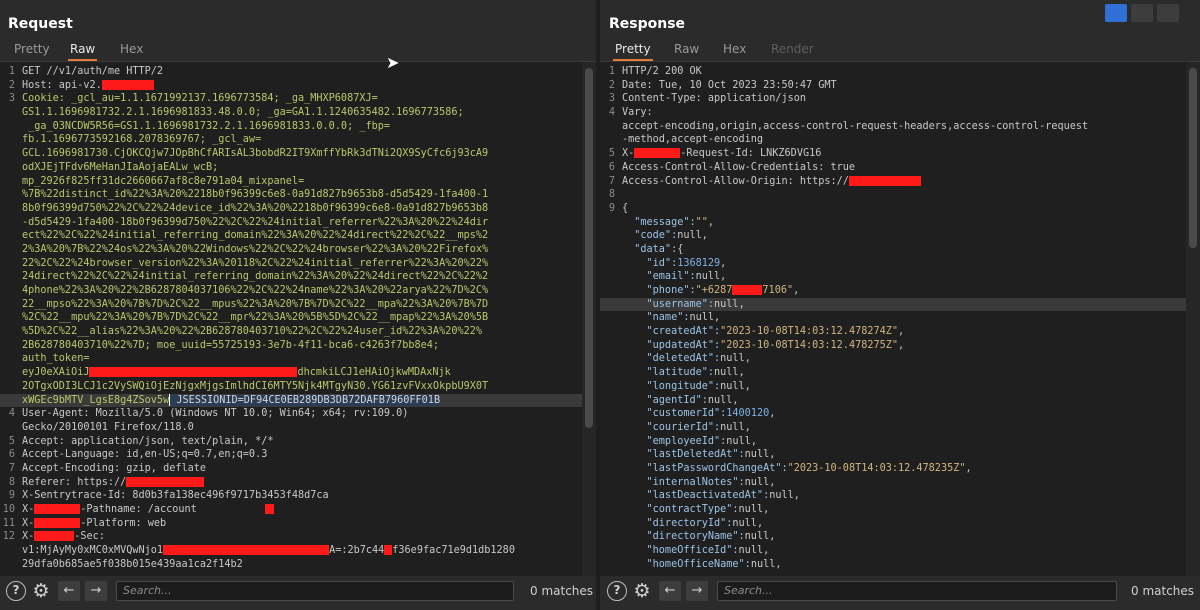 The image size is (1200, 610). Describe the element at coordinates (748, 414) in the screenshot. I see `code-token: 1400120` at that location.